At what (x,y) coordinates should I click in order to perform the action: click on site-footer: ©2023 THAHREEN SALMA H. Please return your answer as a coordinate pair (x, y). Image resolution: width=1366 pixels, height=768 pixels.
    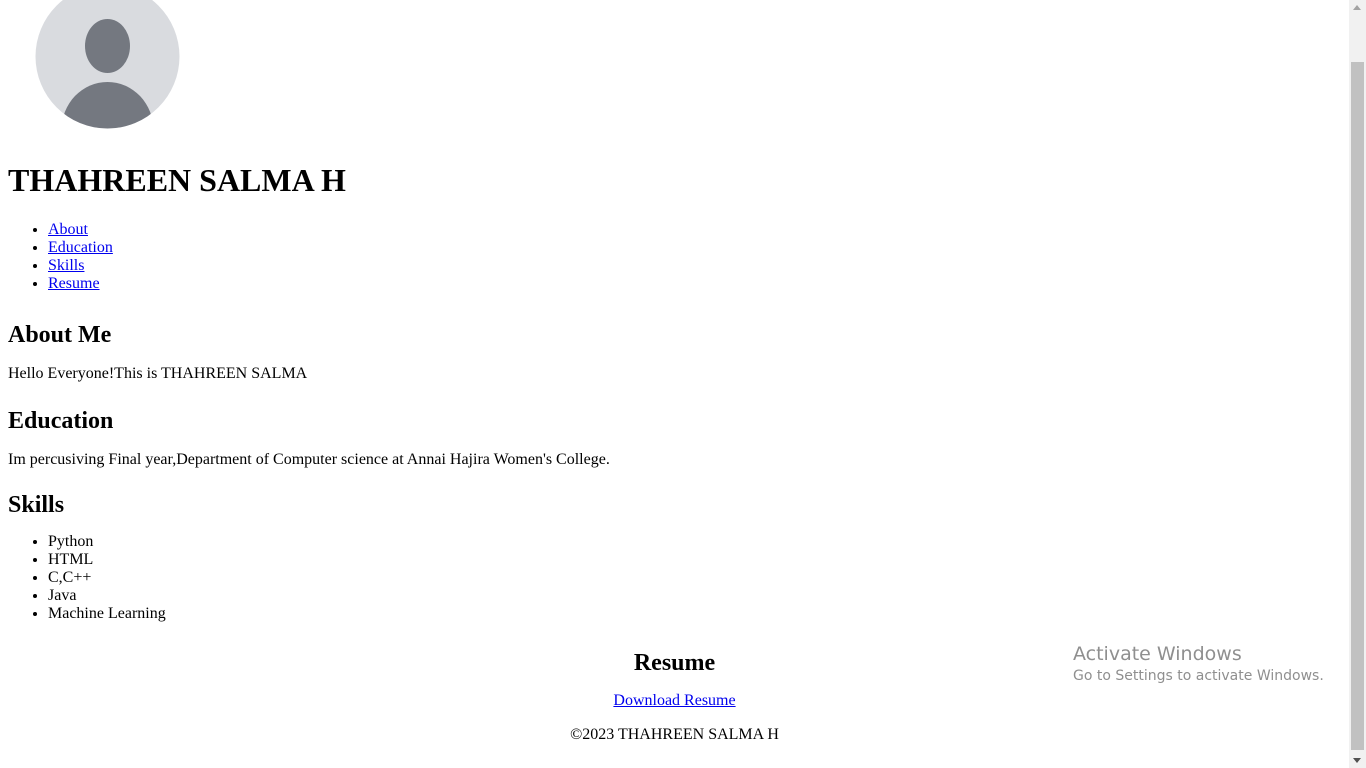
    Looking at the image, I should click on (674, 735).